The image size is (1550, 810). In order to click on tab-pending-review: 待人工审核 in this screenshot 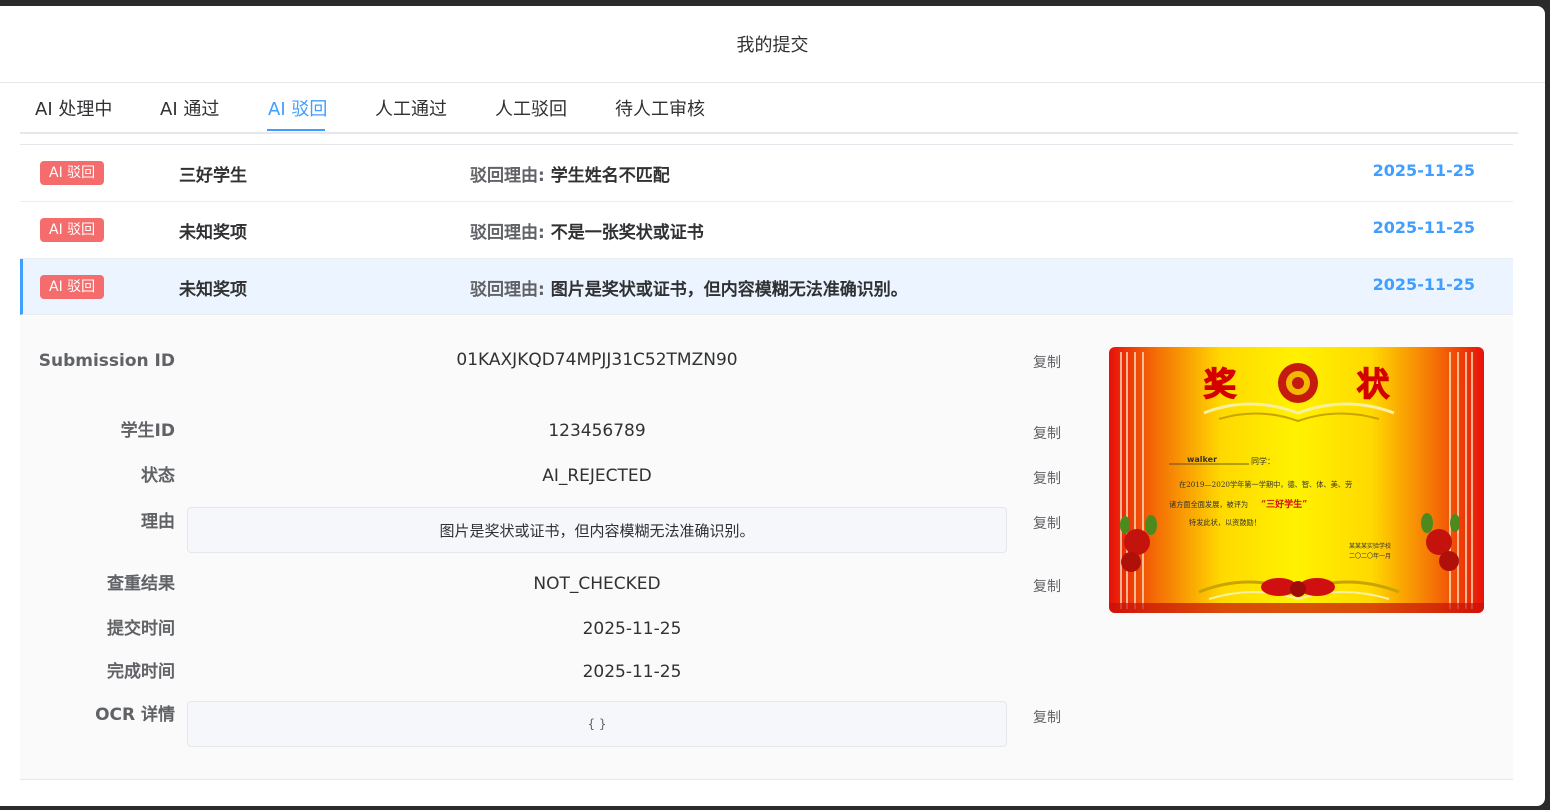, I will do `click(660, 108)`.